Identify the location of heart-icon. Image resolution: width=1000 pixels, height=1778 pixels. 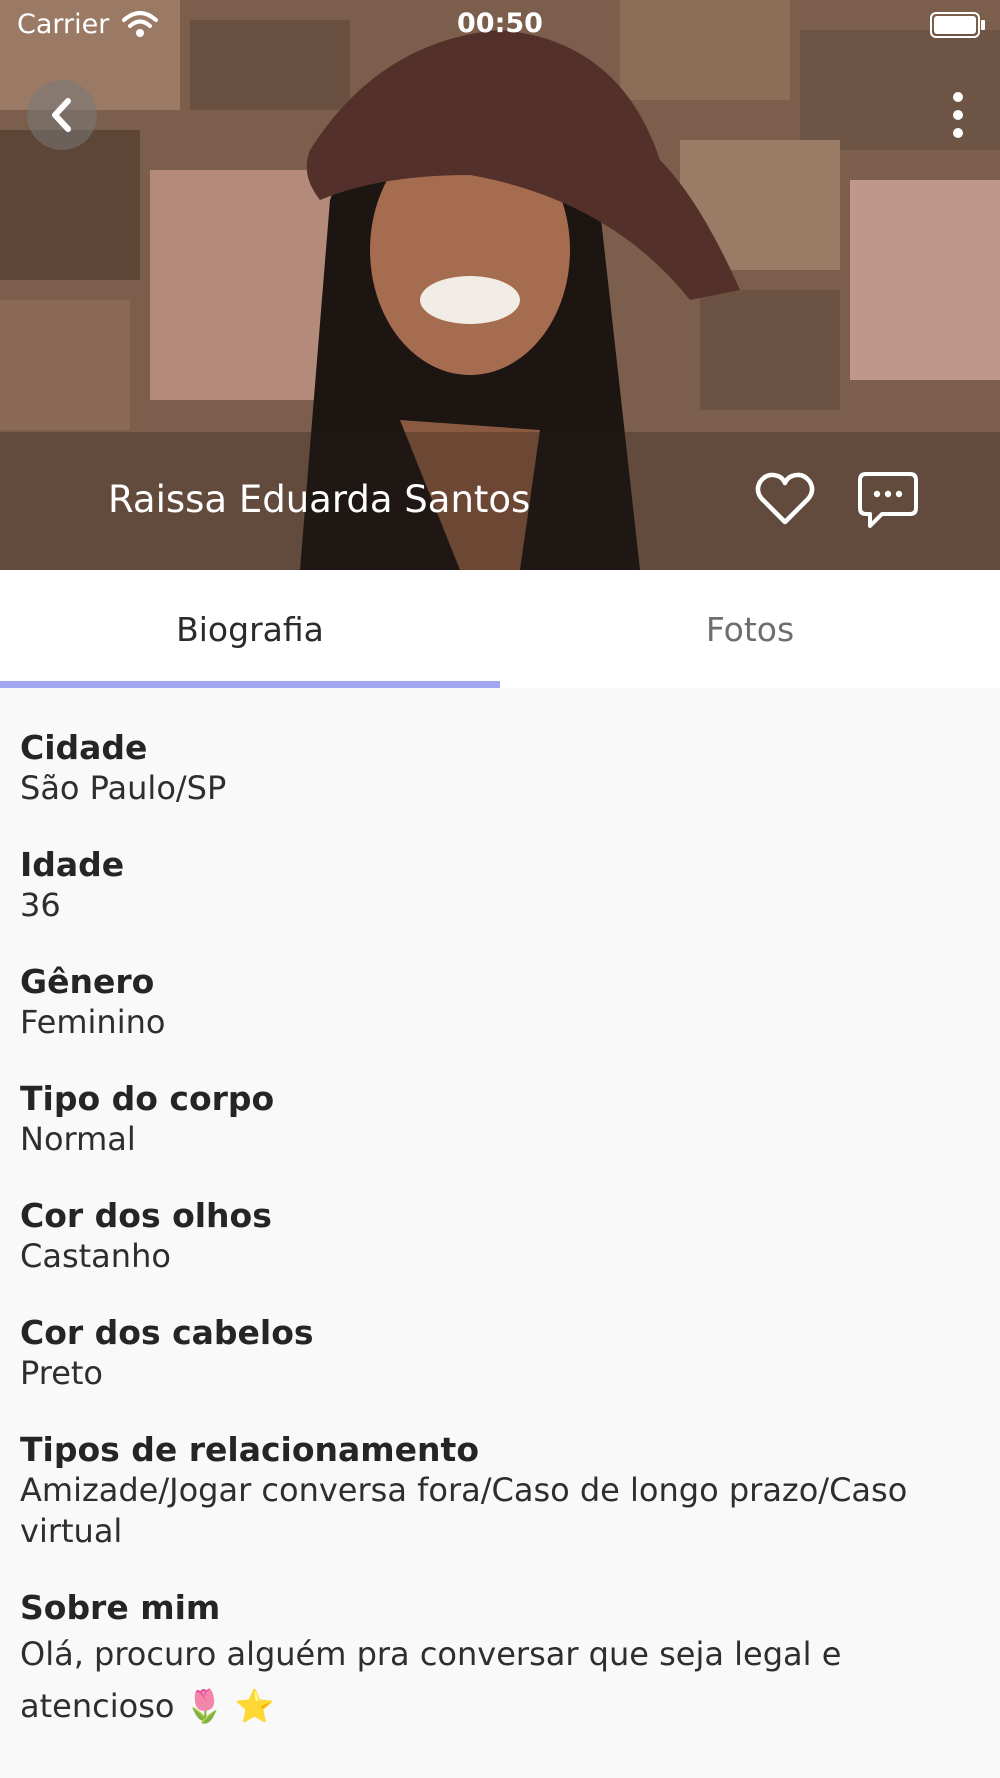
(785, 500).